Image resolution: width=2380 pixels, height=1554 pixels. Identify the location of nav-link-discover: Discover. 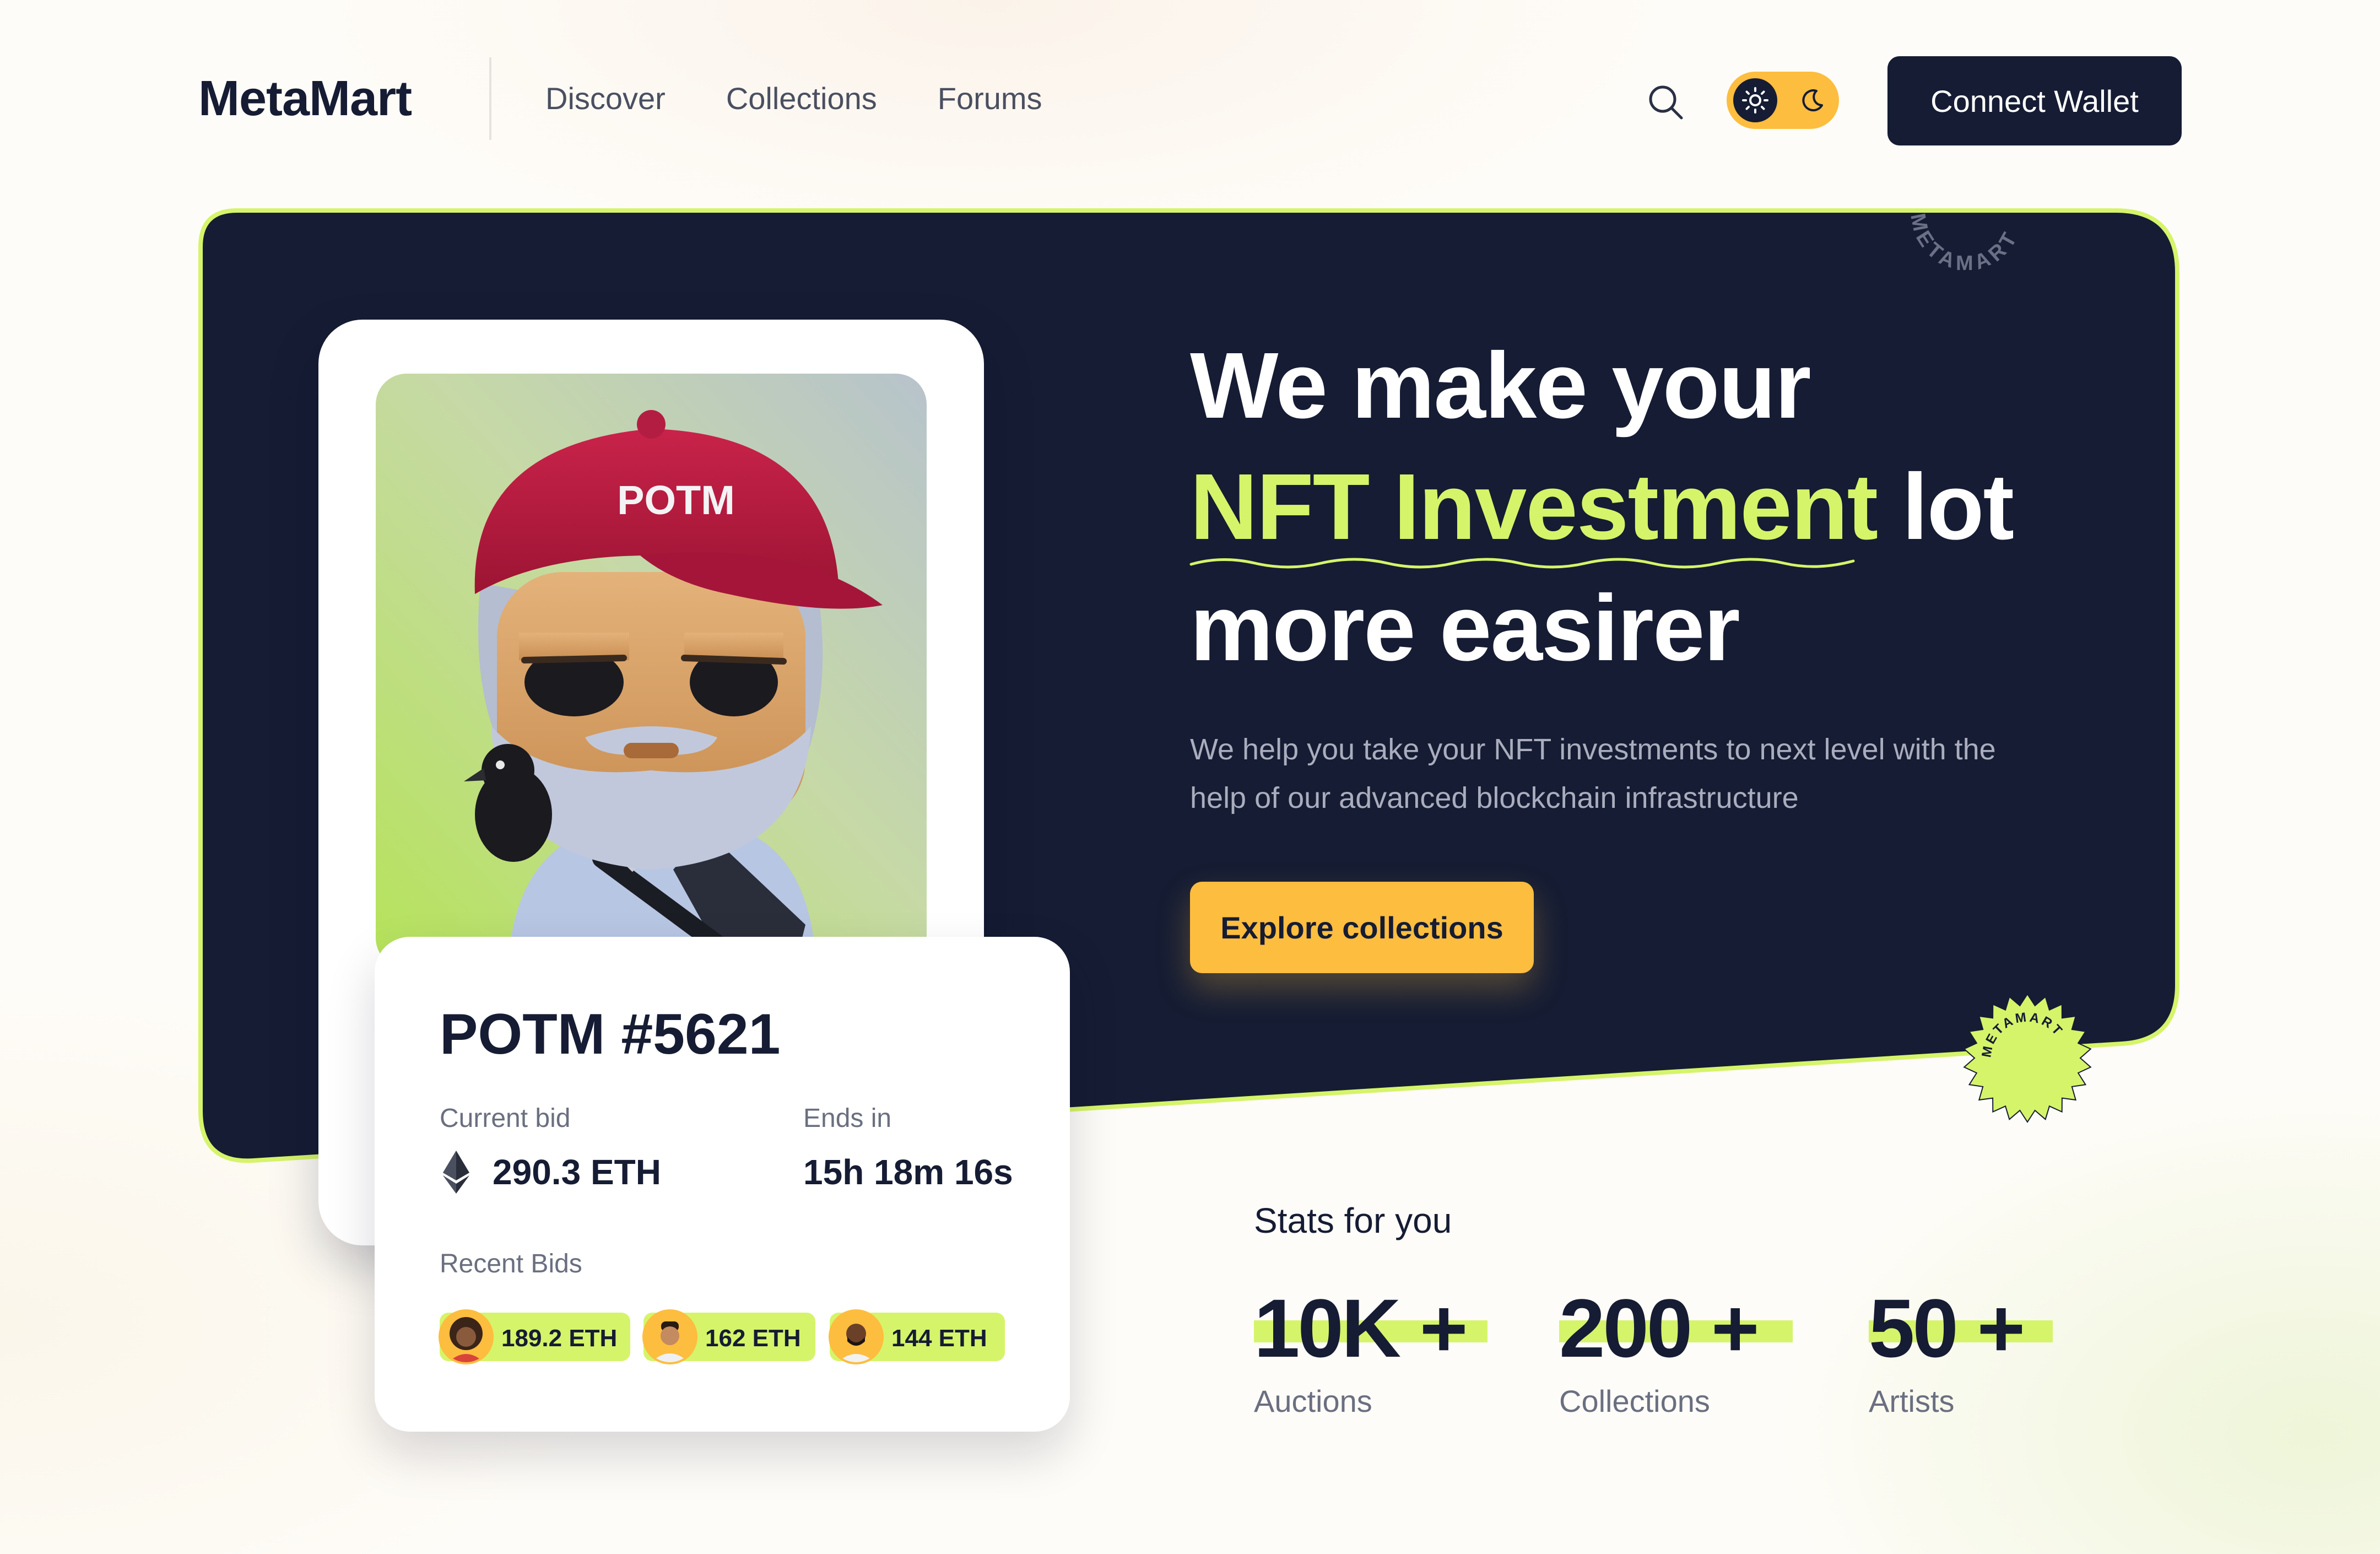
(605, 98).